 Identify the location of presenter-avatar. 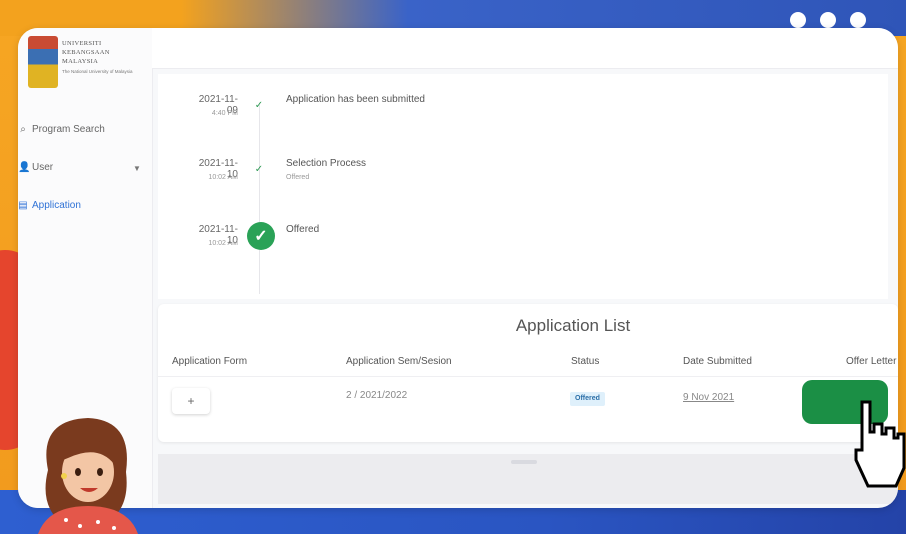
(88, 476).